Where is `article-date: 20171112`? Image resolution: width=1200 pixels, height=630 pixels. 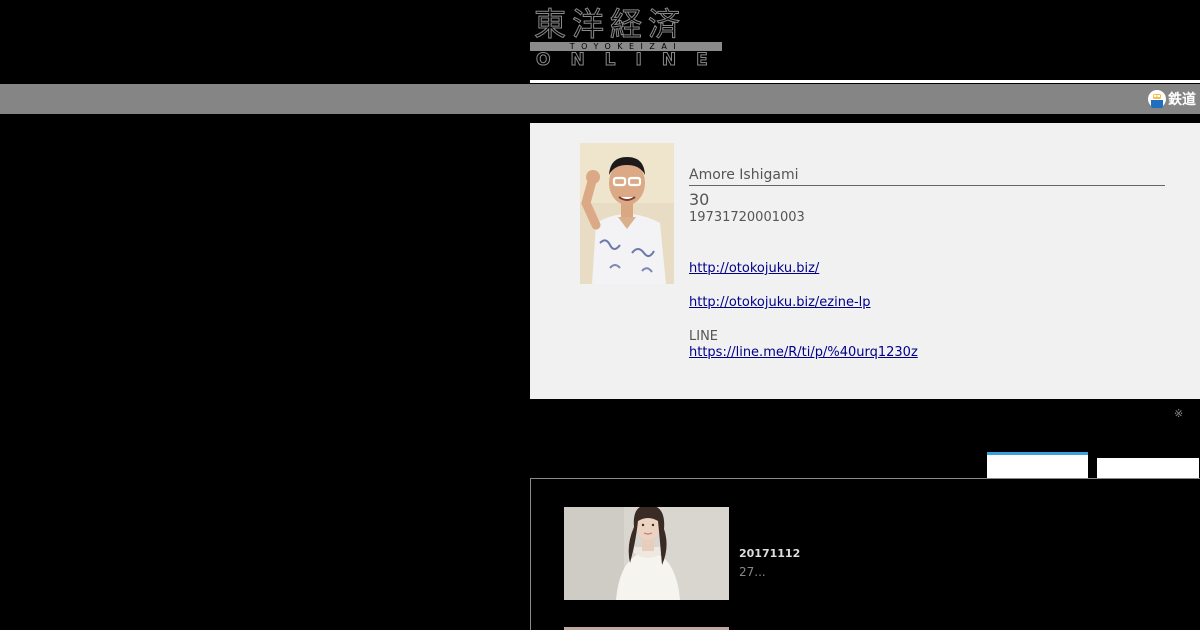 article-date: 20171112 is located at coordinates (770, 553).